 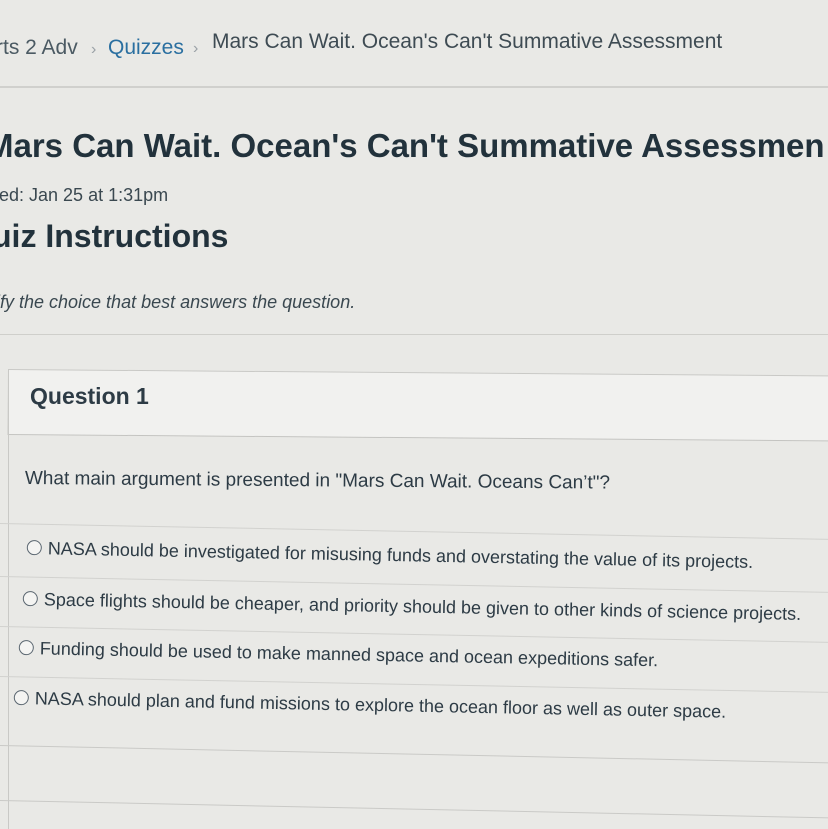 I want to click on answer-divider, so click(x=414, y=531).